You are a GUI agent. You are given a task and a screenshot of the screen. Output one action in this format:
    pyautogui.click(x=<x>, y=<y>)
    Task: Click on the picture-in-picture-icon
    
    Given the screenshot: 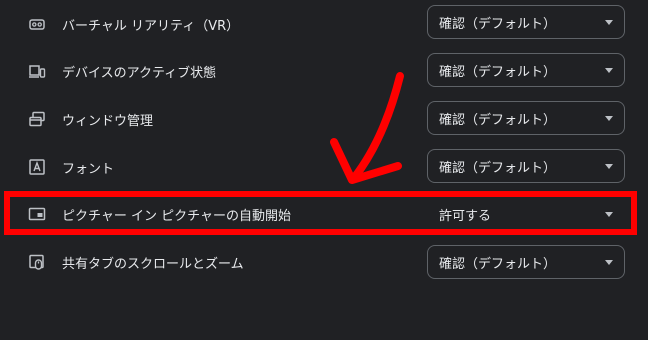 What is the action you would take?
    pyautogui.click(x=37, y=214)
    